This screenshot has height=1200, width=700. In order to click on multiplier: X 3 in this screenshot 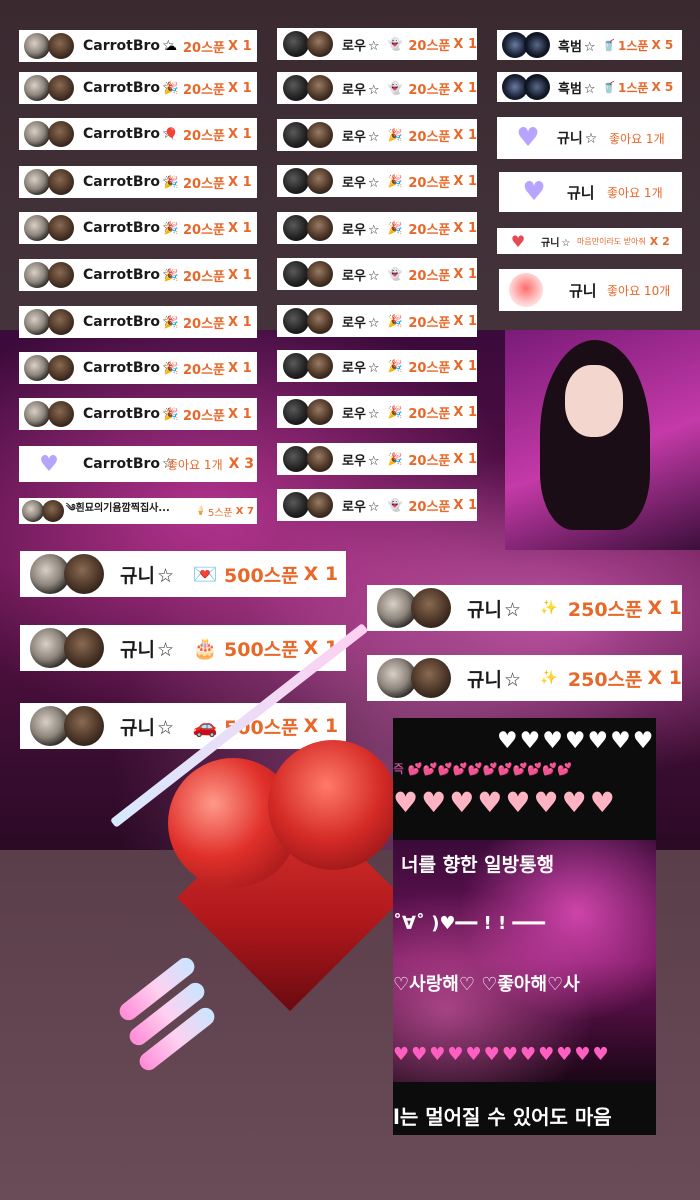, I will do `click(241, 464)`.